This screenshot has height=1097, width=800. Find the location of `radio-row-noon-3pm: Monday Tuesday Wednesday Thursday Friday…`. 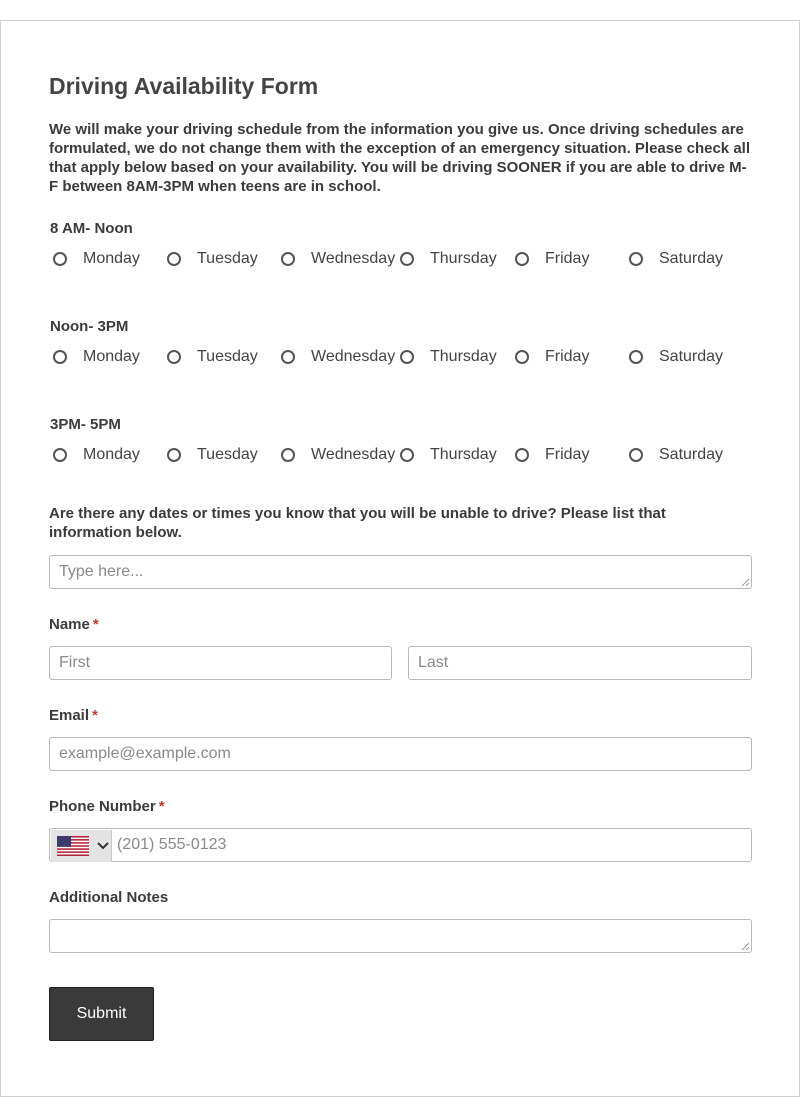

radio-row-noon-3pm: Monday Tuesday Wednesday Thursday Friday… is located at coordinates (400, 357).